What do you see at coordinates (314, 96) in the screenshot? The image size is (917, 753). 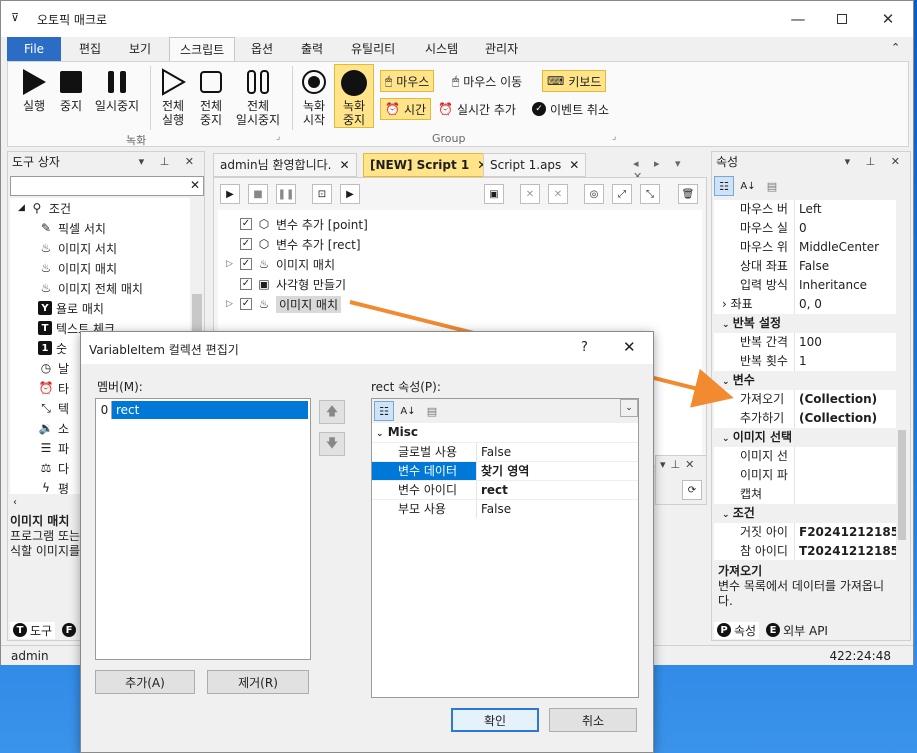 I see `record-start-button: 녹화 시작` at bounding box center [314, 96].